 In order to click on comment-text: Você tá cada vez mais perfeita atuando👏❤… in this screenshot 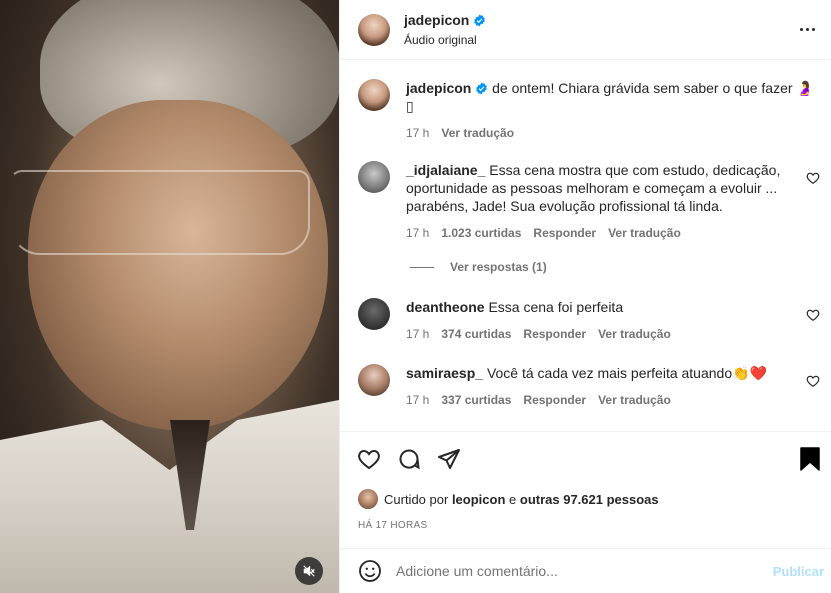, I will do `click(626, 373)`.